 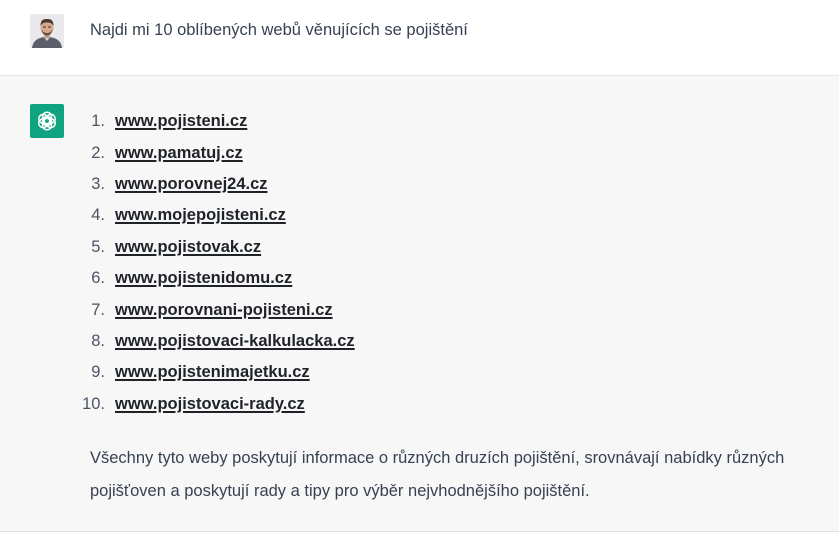 What do you see at coordinates (224, 310) in the screenshot?
I see `website-link: www.porovnani-pojisteni.cz` at bounding box center [224, 310].